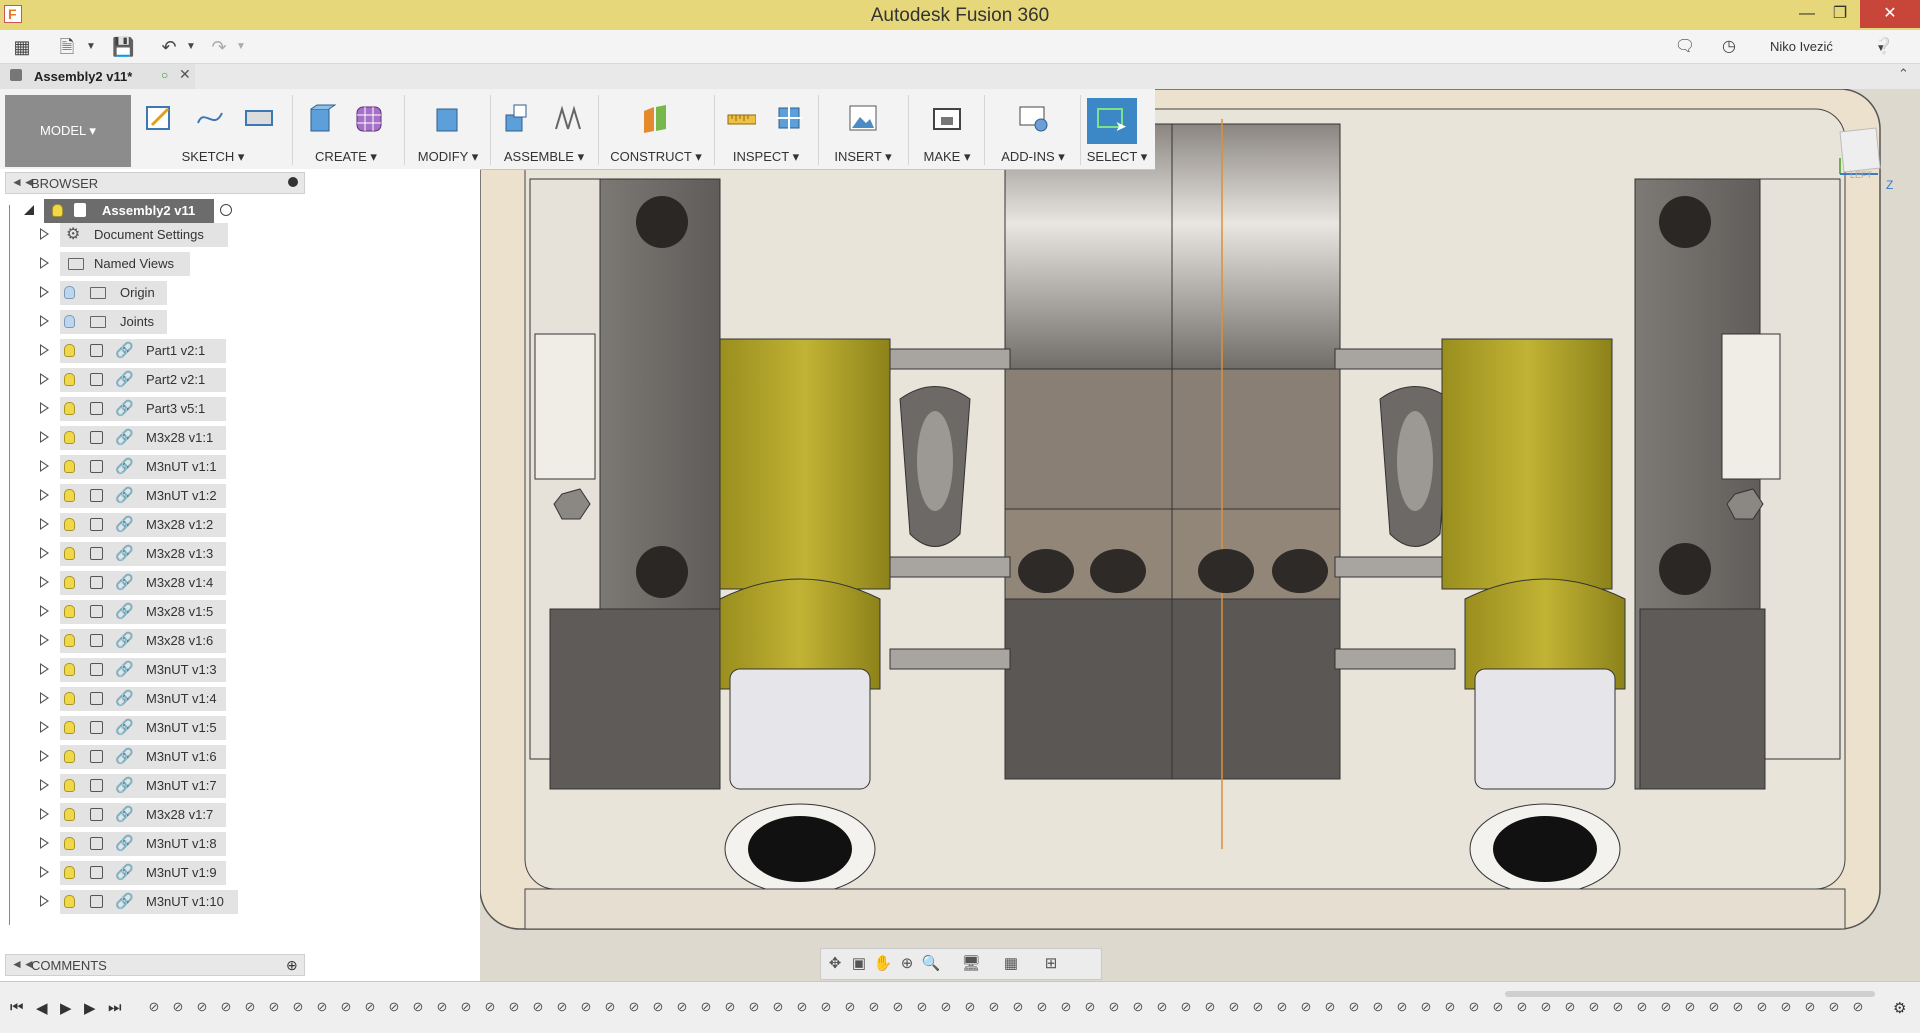 This screenshot has width=1920, height=1033. I want to click on sketch-group: SKETCH ▾, so click(213, 129).